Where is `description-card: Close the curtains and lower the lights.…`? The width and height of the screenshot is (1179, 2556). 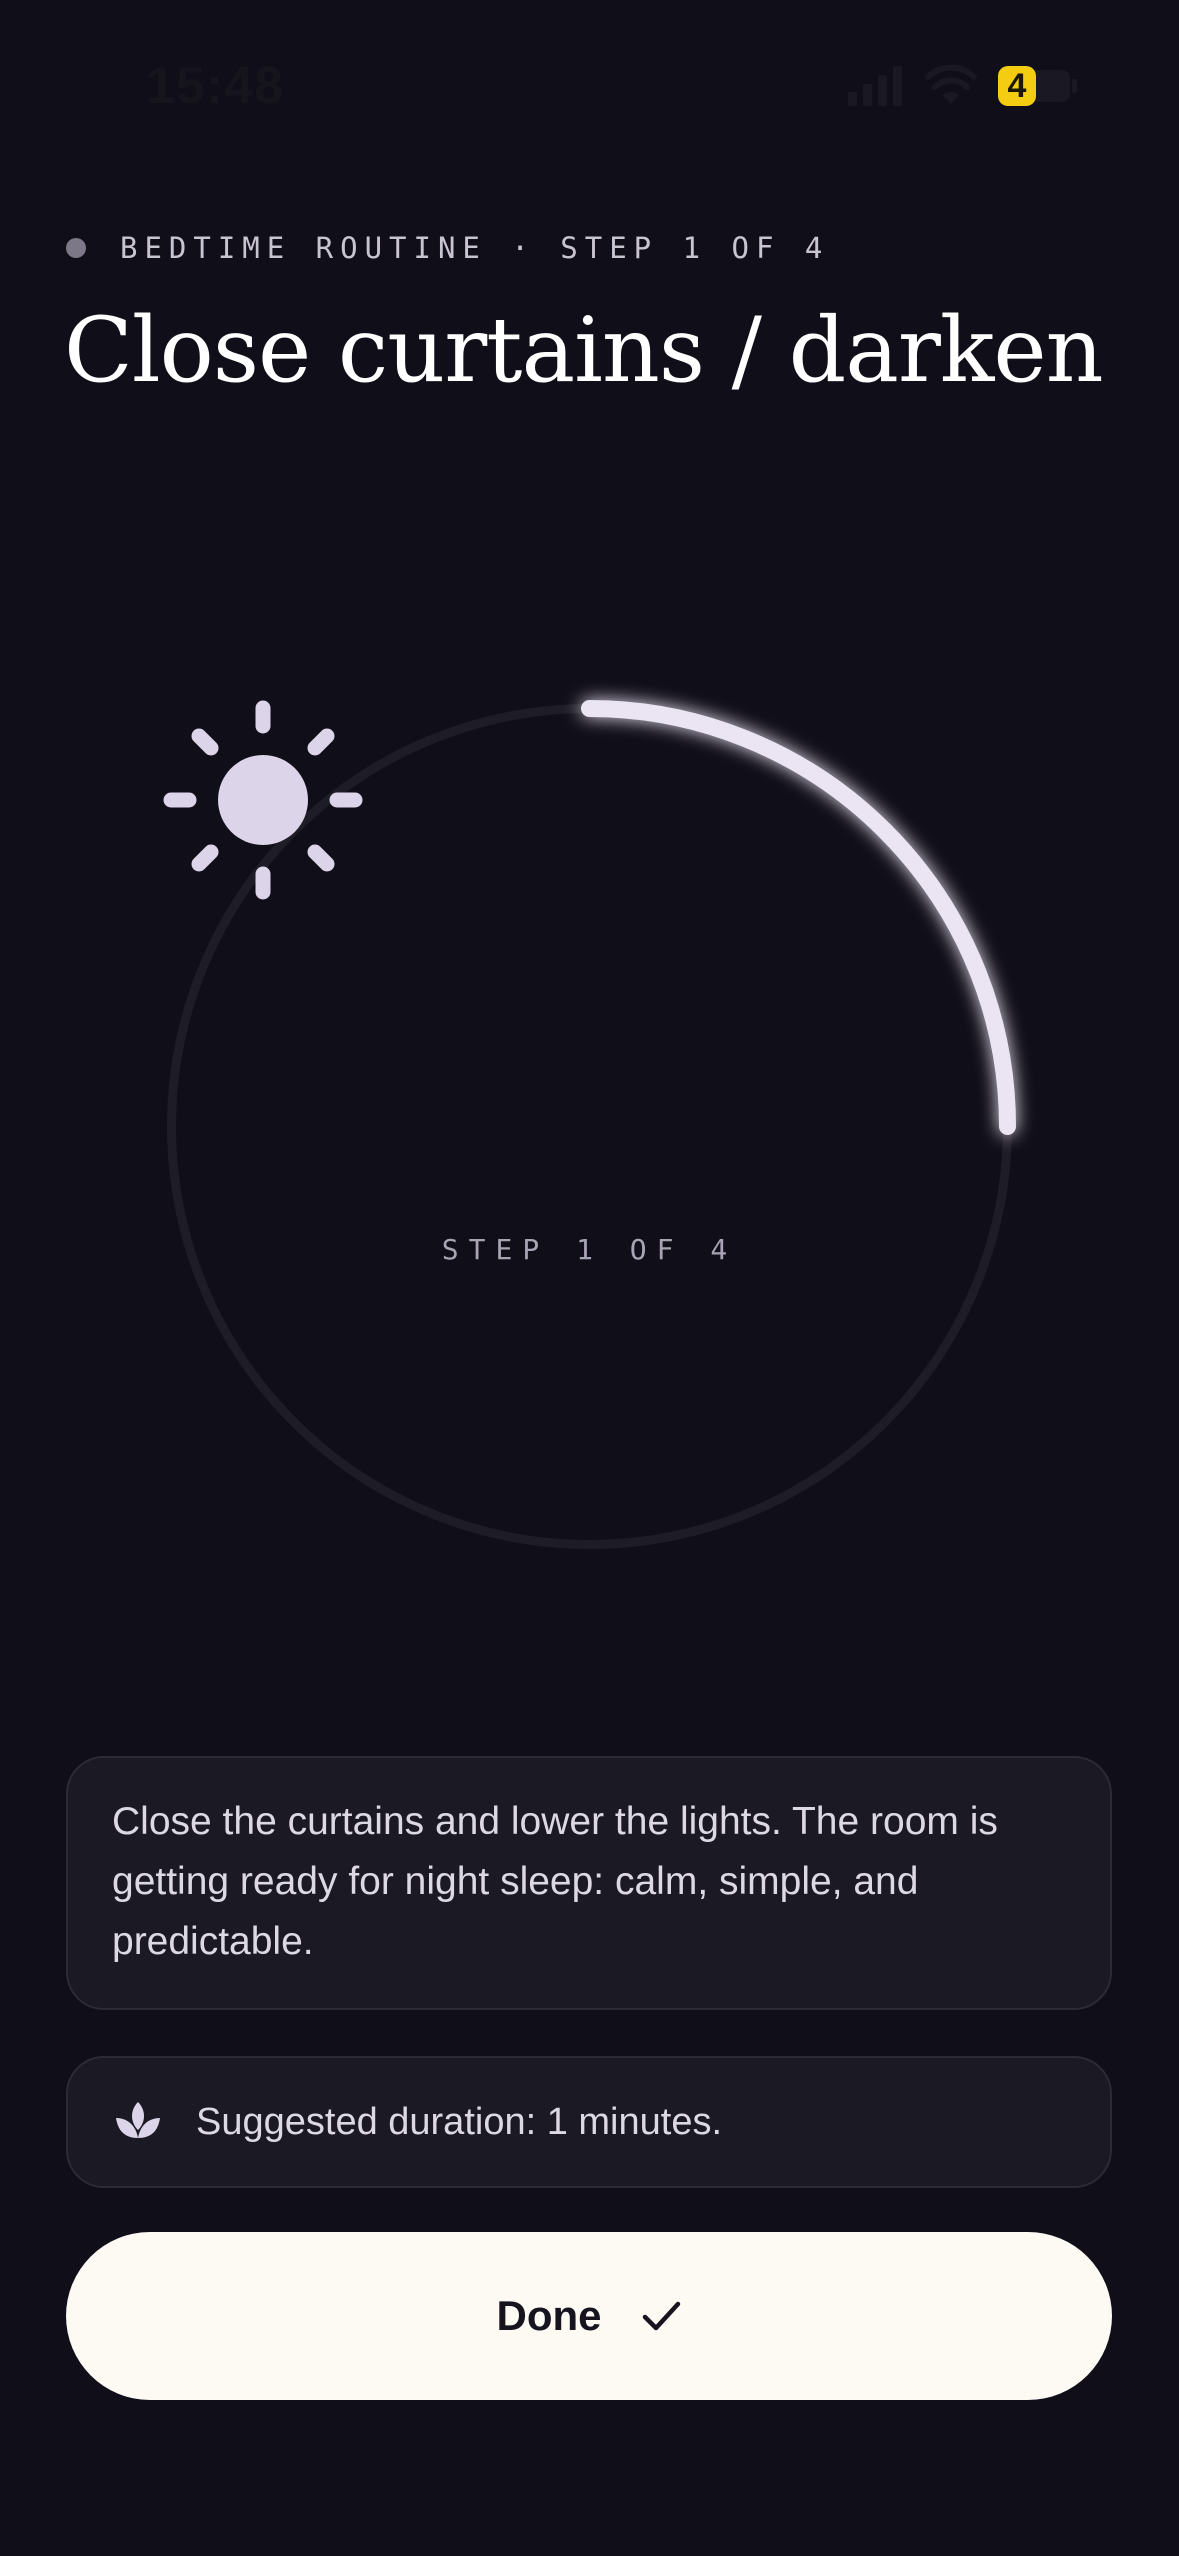
description-card: Close the curtains and lower the lights.… is located at coordinates (589, 1883).